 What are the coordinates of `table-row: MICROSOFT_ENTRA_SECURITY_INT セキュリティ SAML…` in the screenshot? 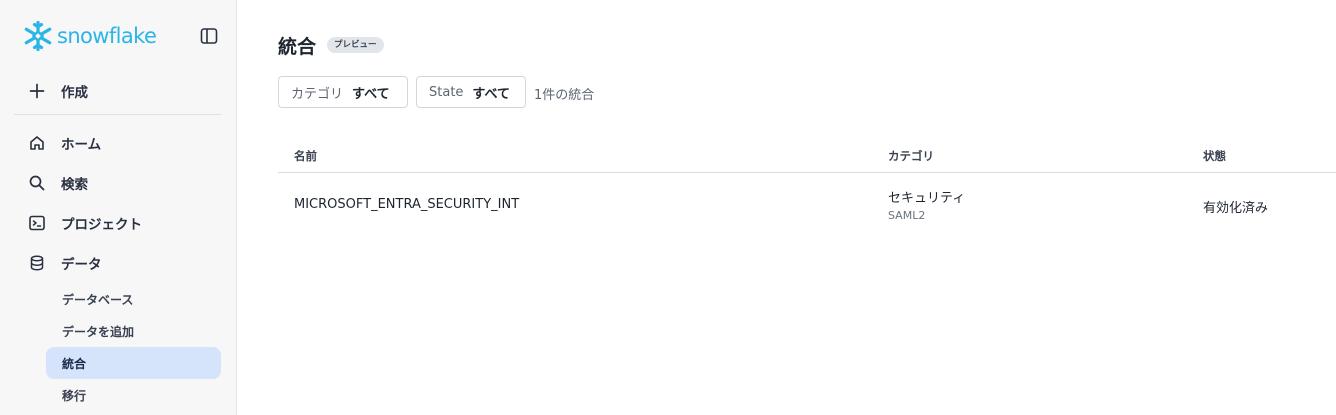 It's located at (807, 205).